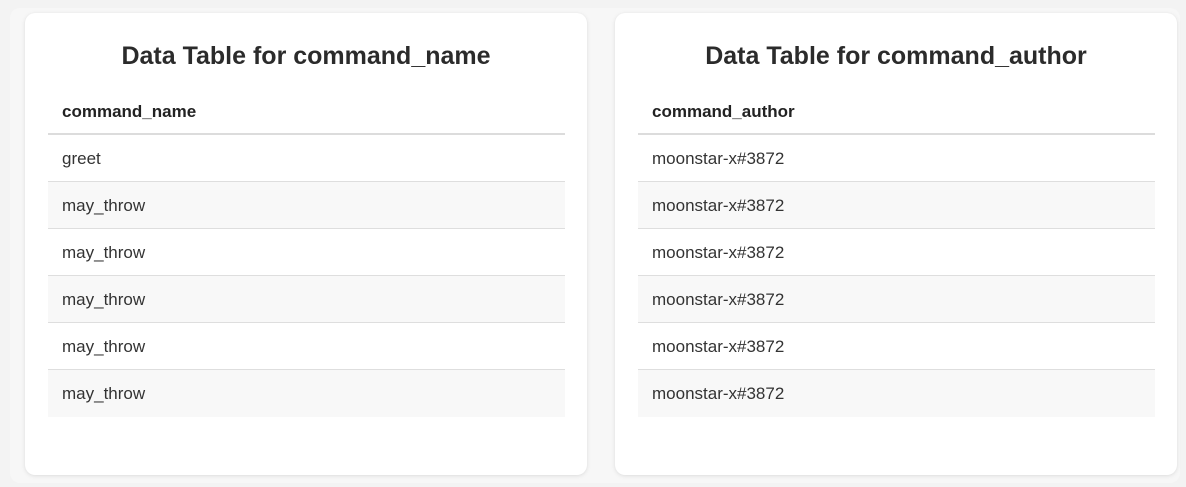  Describe the element at coordinates (306, 117) in the screenshot. I see `column-header: command_name` at that location.